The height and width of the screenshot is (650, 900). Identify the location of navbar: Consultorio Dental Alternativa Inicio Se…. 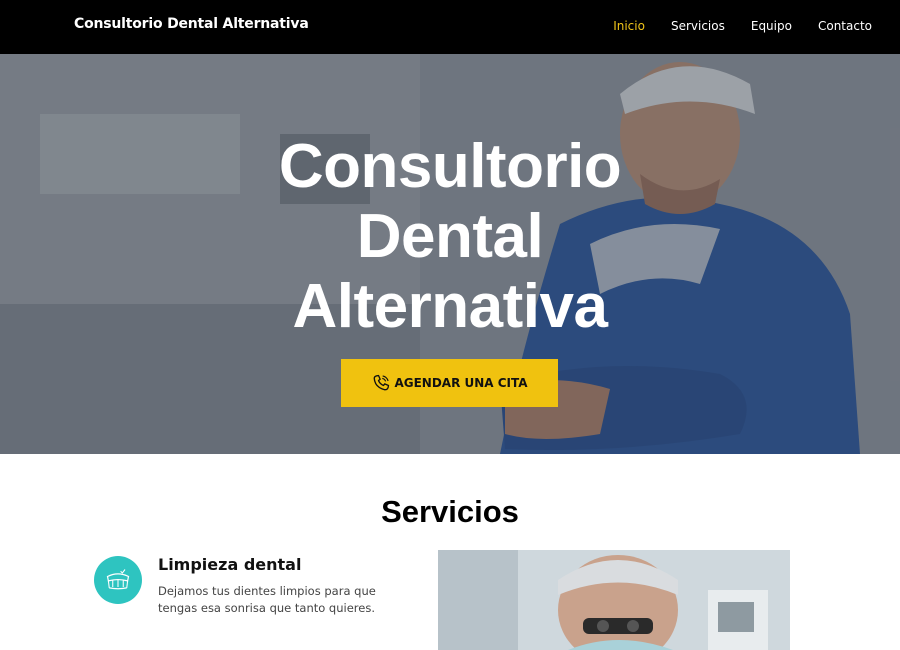
(450, 27).